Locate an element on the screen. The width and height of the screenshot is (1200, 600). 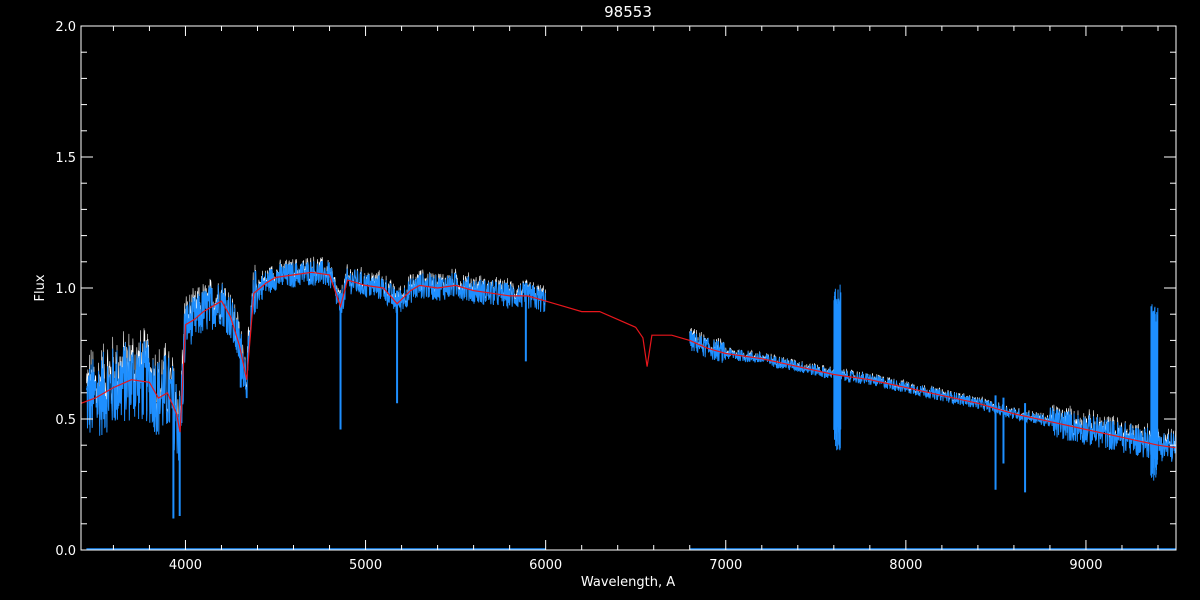
x-tick-label: 9000 is located at coordinates (1085, 565).